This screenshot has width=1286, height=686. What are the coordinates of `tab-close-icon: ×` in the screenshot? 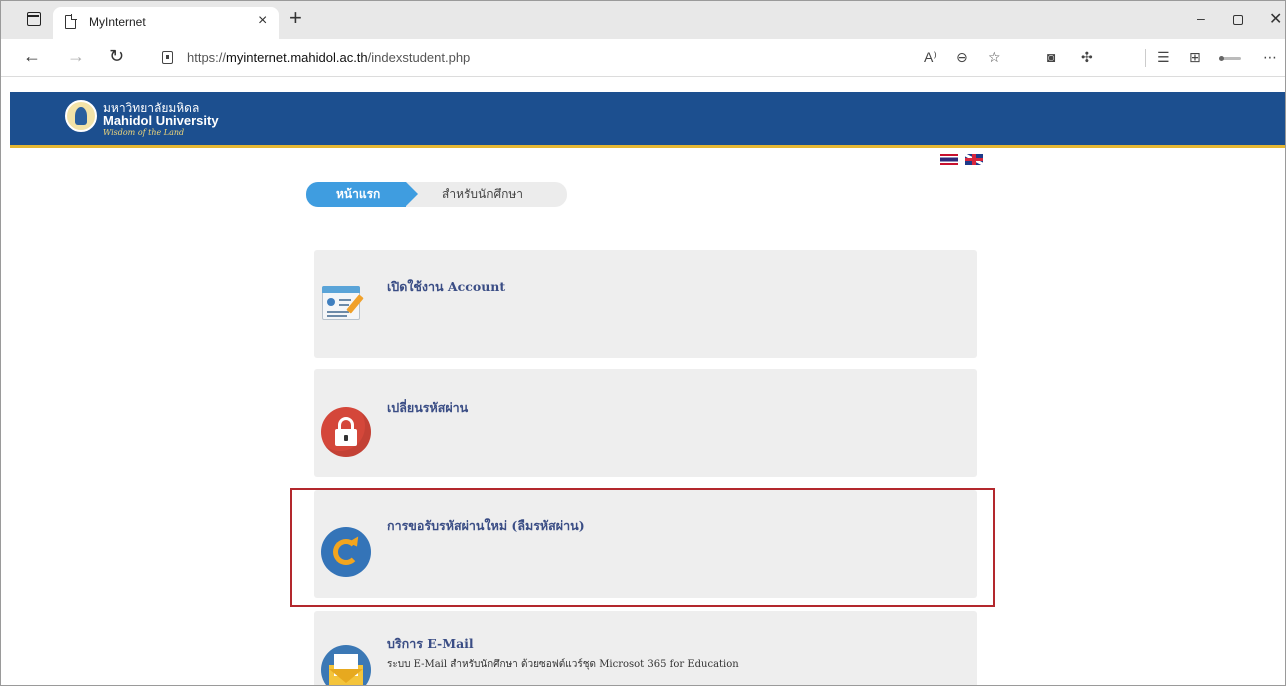 It's located at (262, 21).